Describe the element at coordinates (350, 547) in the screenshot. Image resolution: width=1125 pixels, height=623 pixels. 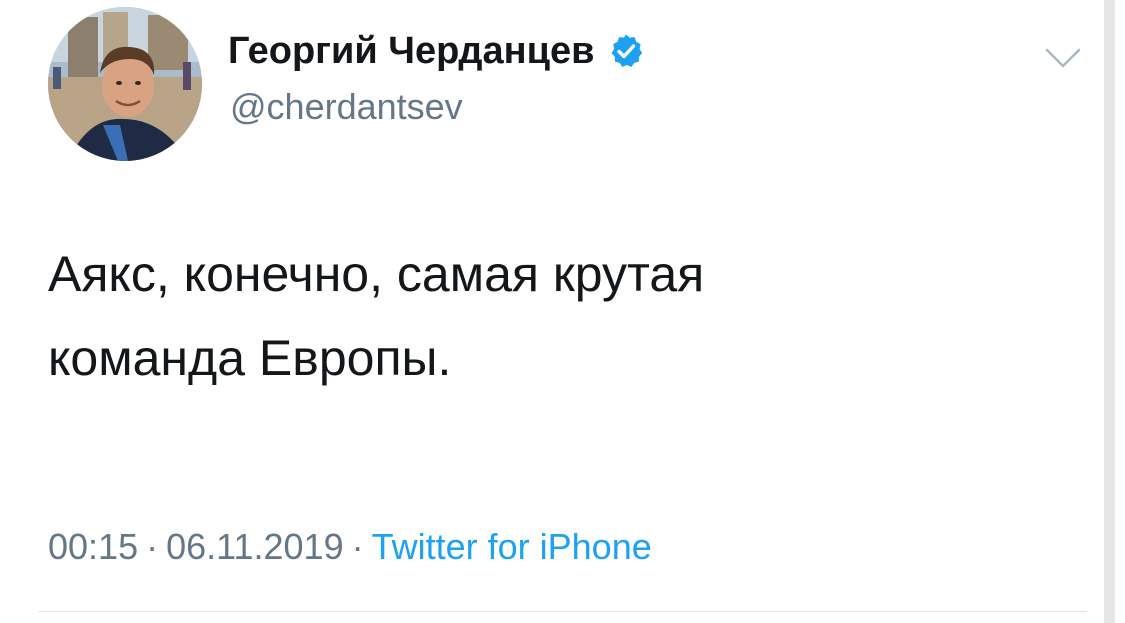
I see `tweet-meta: 00:15 · 06.11.2019 · Twitter for iPhone` at that location.